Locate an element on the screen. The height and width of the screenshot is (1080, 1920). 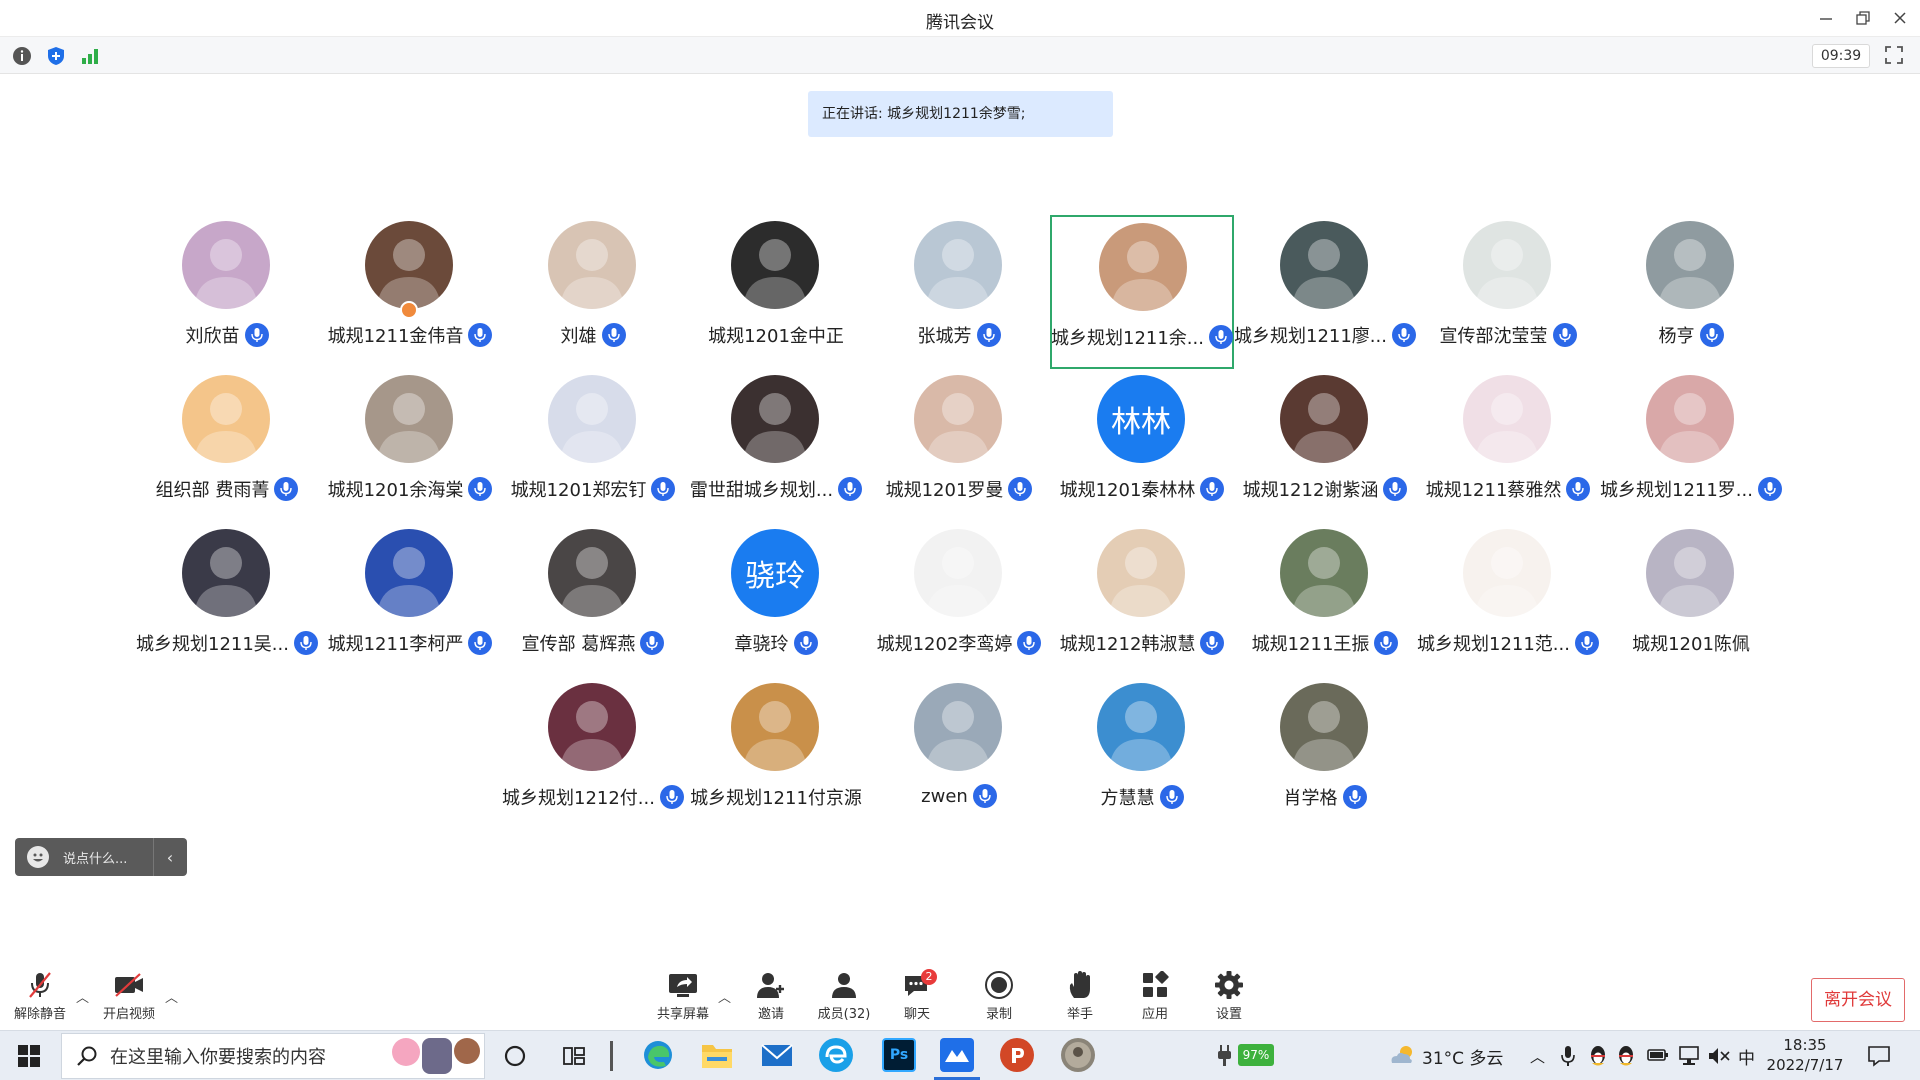
chat-quick-input: 说点什么... ‹ is located at coordinates (101, 857).